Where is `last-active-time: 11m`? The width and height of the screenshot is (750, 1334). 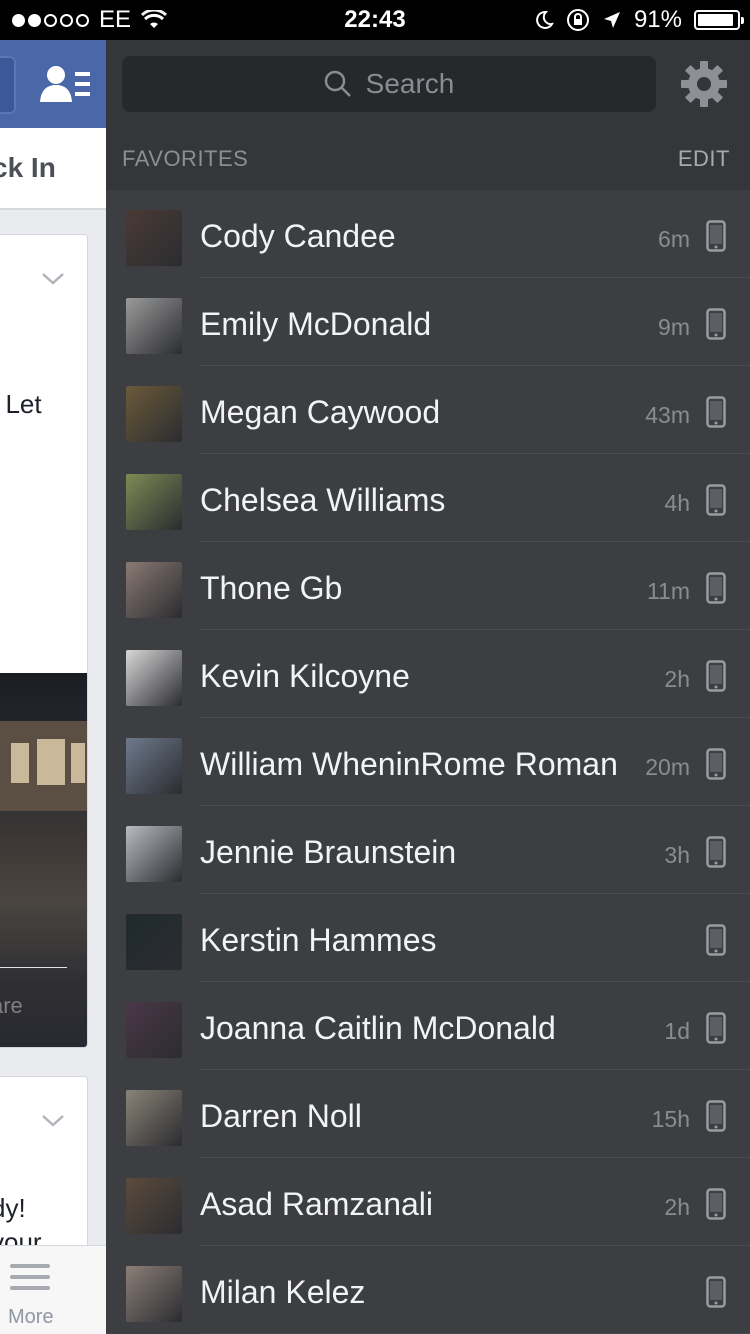
last-active-time: 11m is located at coordinates (668, 591).